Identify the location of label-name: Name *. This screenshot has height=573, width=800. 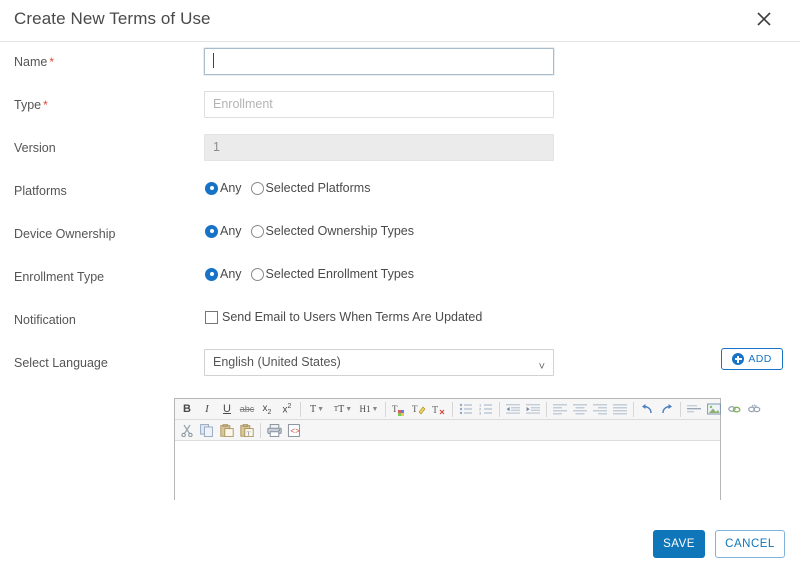
(34, 62).